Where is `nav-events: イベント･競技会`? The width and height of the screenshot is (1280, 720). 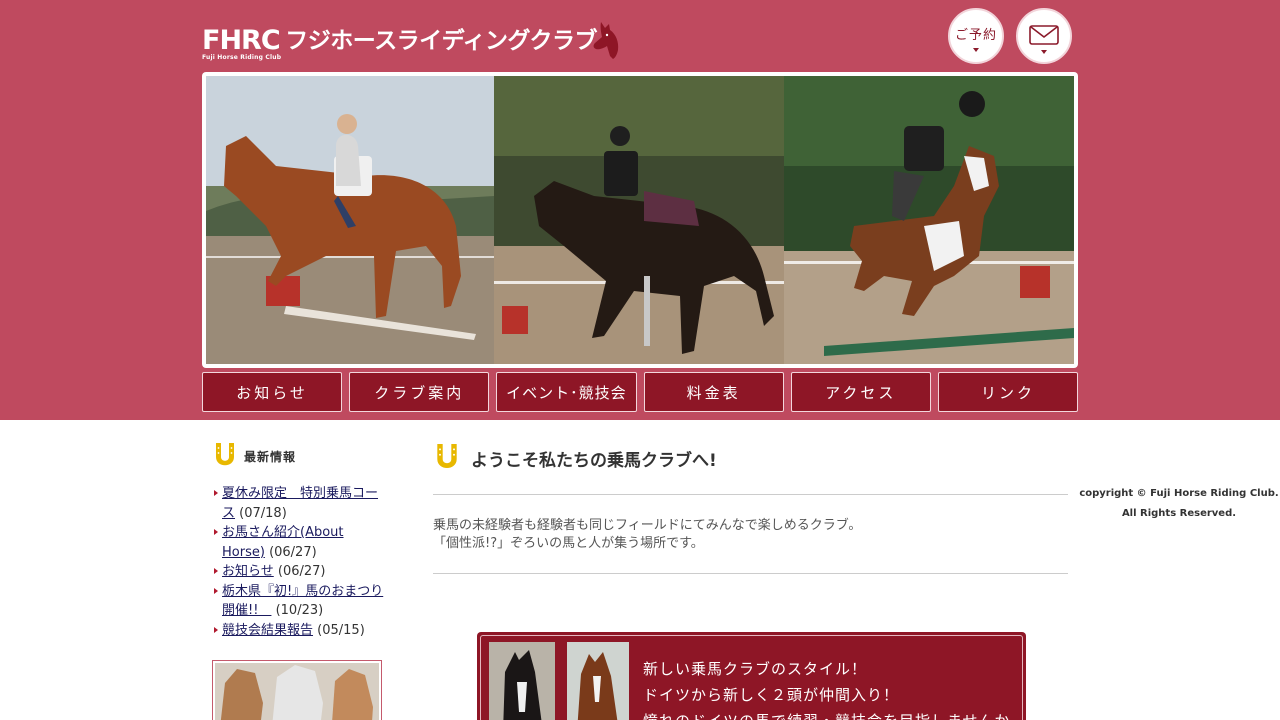
nav-events: イベント･競技会 is located at coordinates (566, 392).